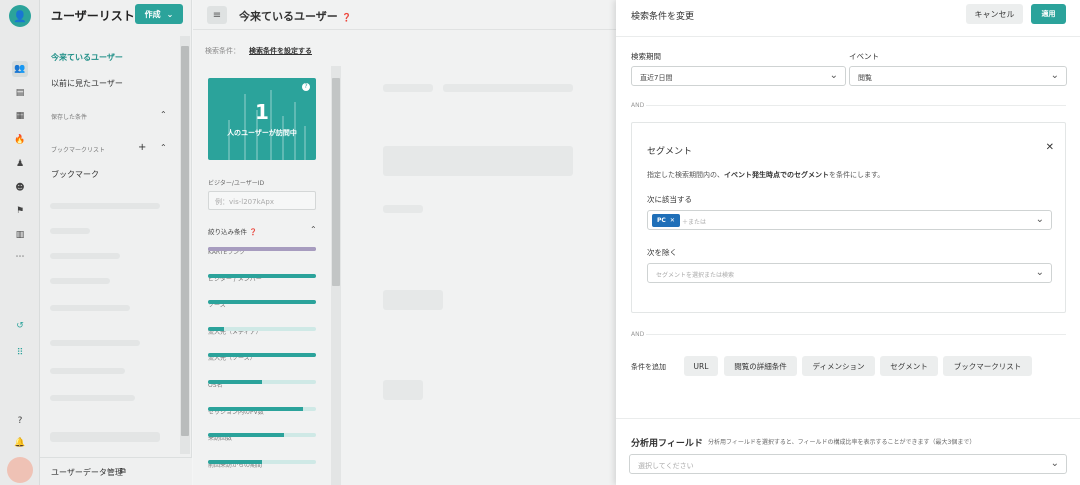 This screenshot has height=485, width=1080. Describe the element at coordinates (20, 235) in the screenshot. I see `chart-icon: ▥` at that location.